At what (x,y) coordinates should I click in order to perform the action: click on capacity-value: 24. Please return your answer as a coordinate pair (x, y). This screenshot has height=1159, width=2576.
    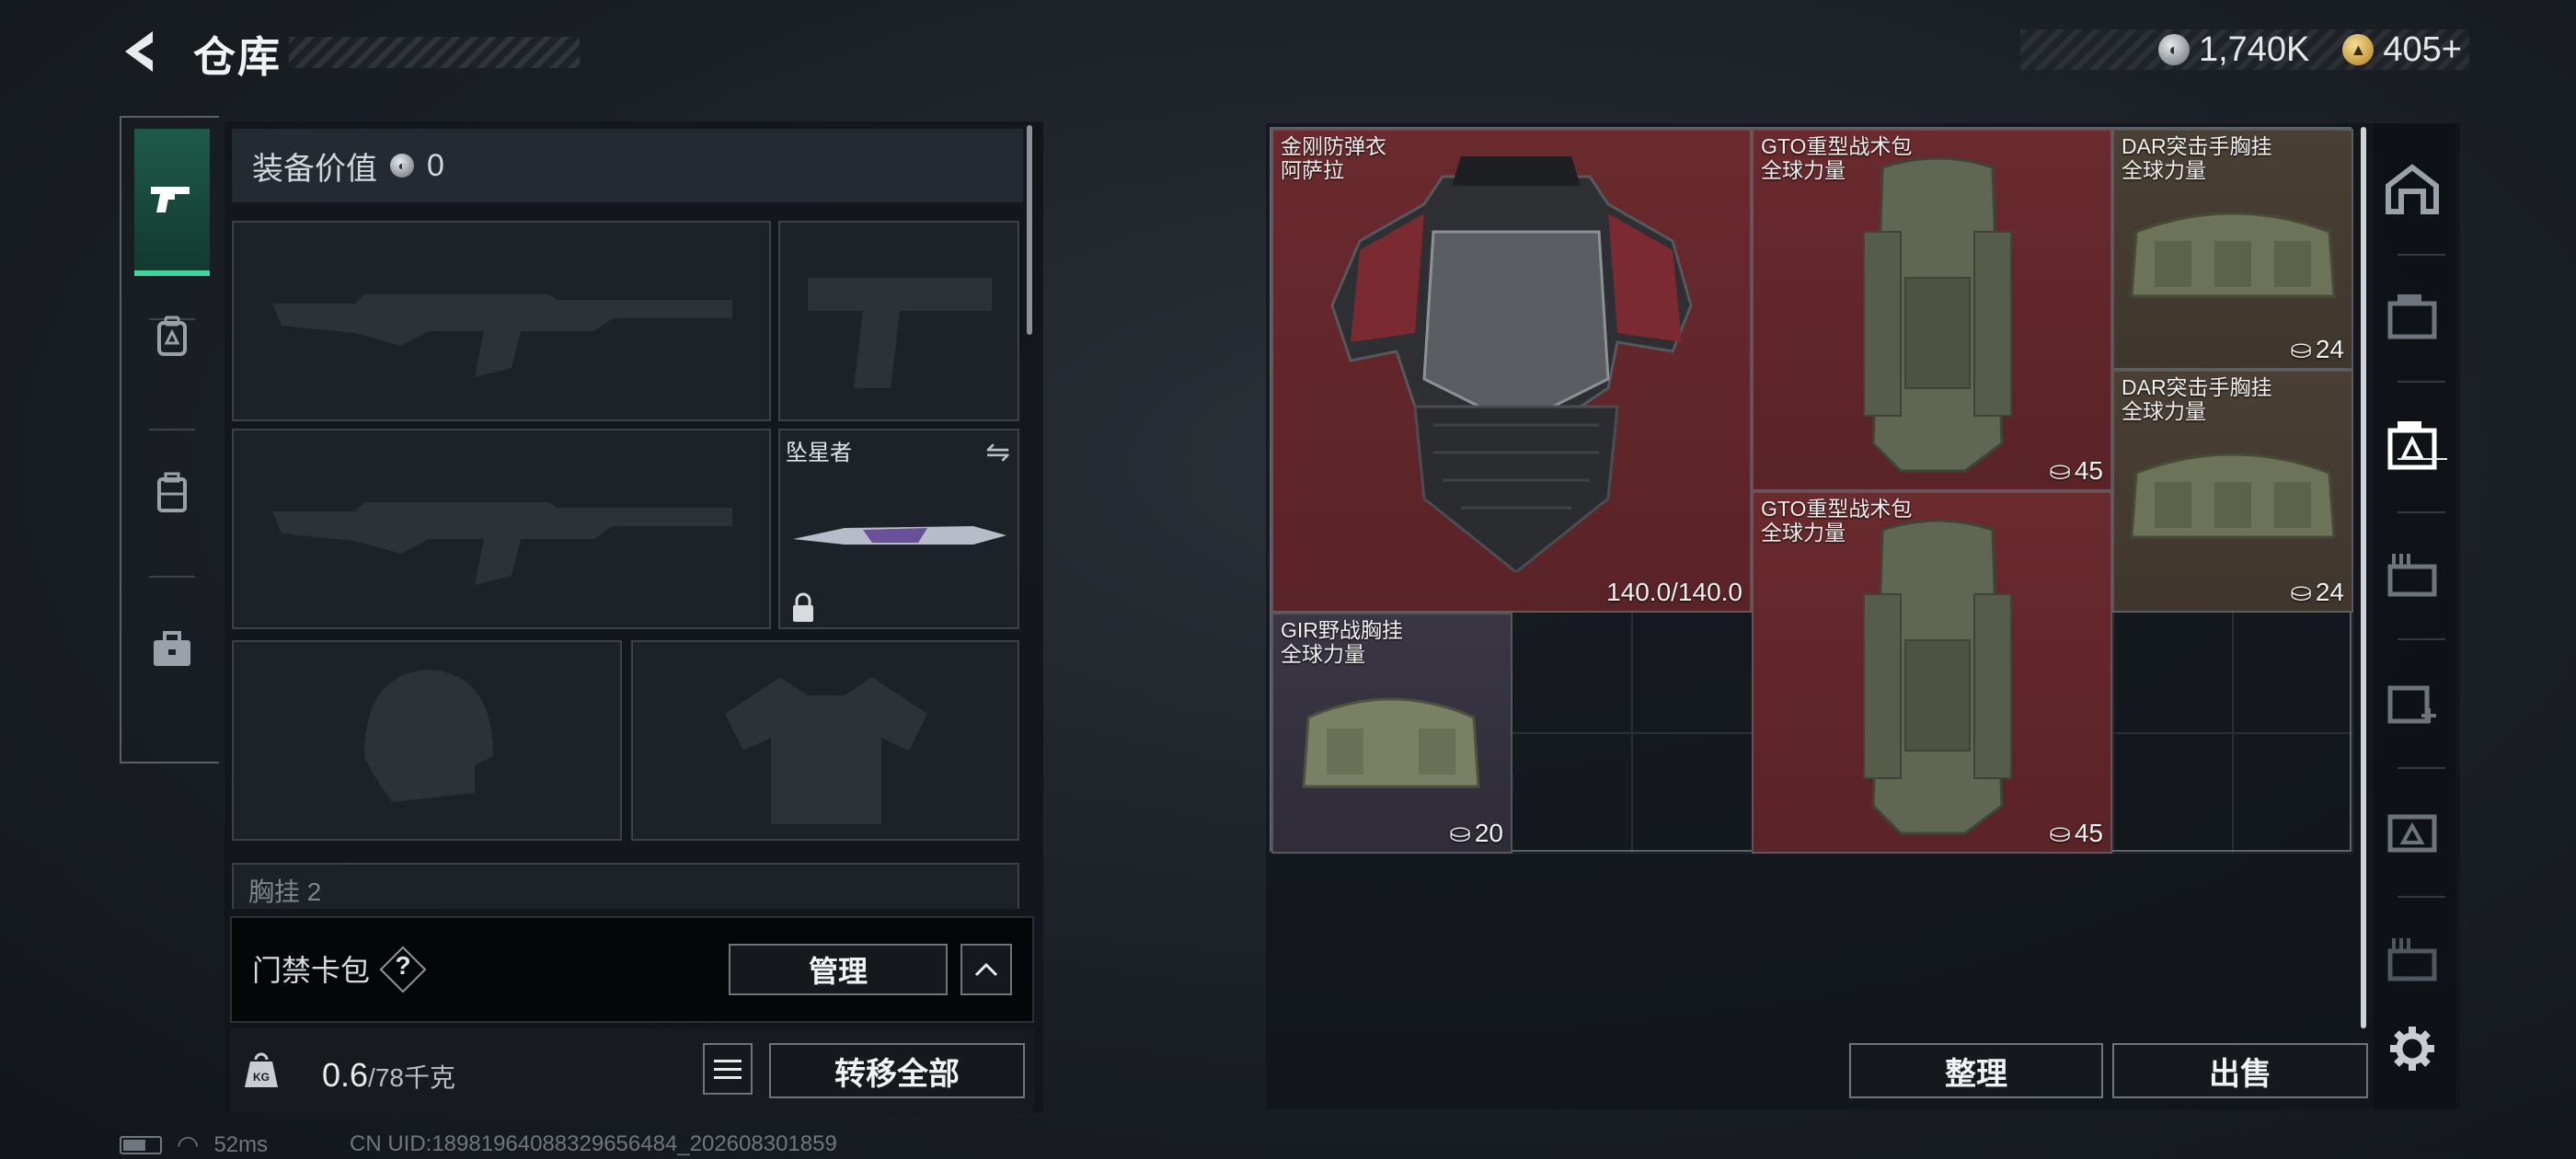
    Looking at the image, I should click on (2329, 348).